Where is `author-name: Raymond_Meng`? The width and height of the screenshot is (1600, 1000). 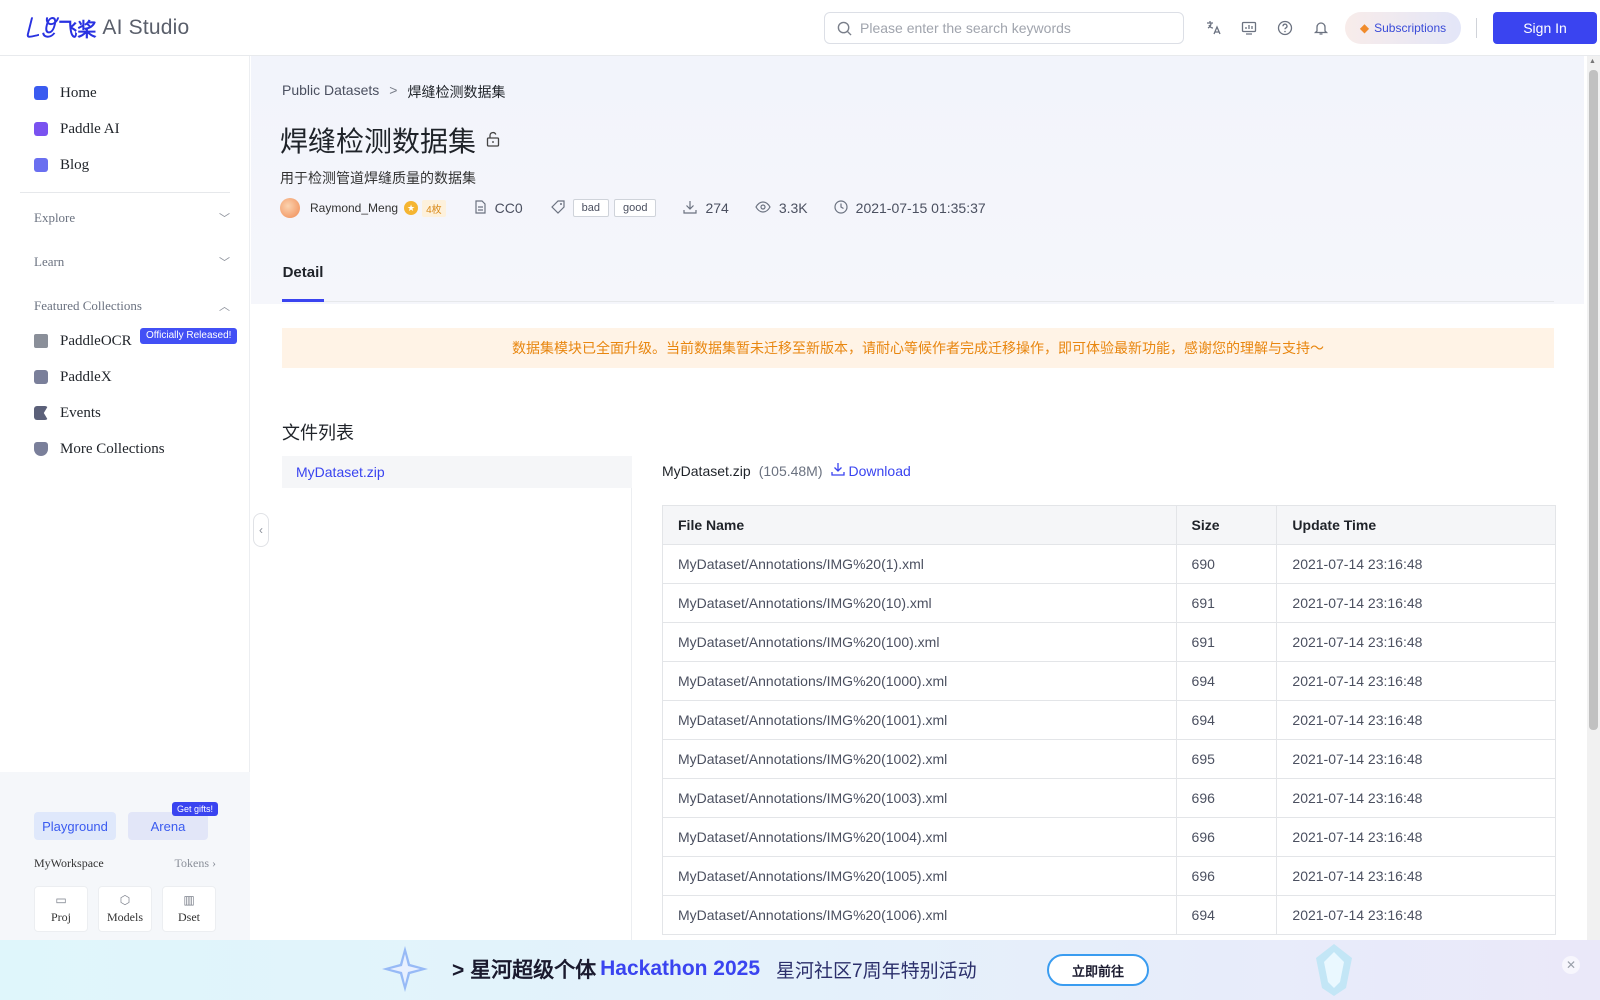 author-name: Raymond_Meng is located at coordinates (354, 208).